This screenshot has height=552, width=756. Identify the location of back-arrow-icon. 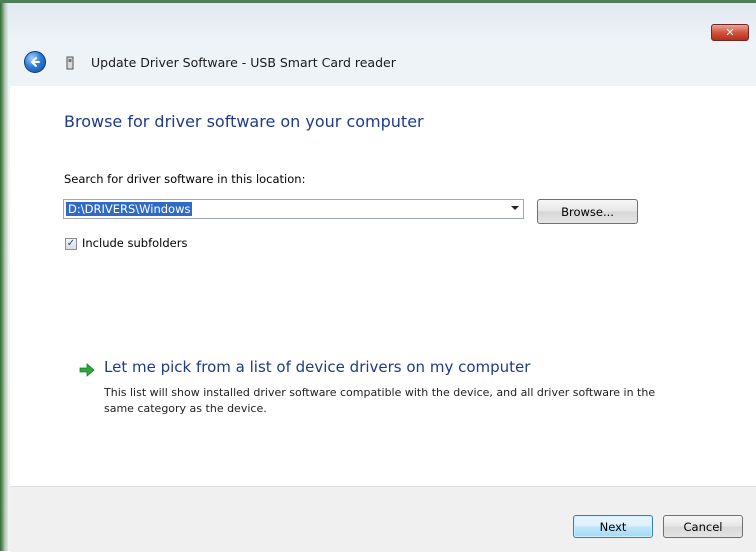
(35, 62).